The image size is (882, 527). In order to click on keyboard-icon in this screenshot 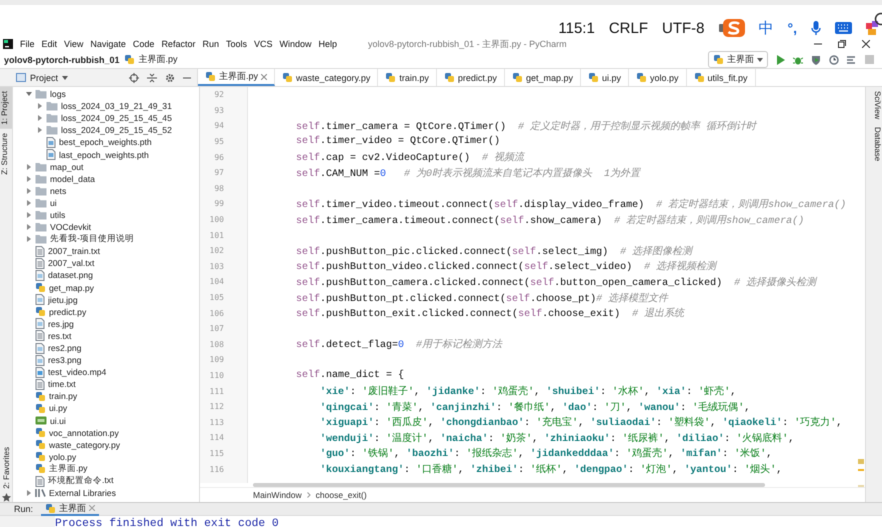, I will do `click(843, 28)`.